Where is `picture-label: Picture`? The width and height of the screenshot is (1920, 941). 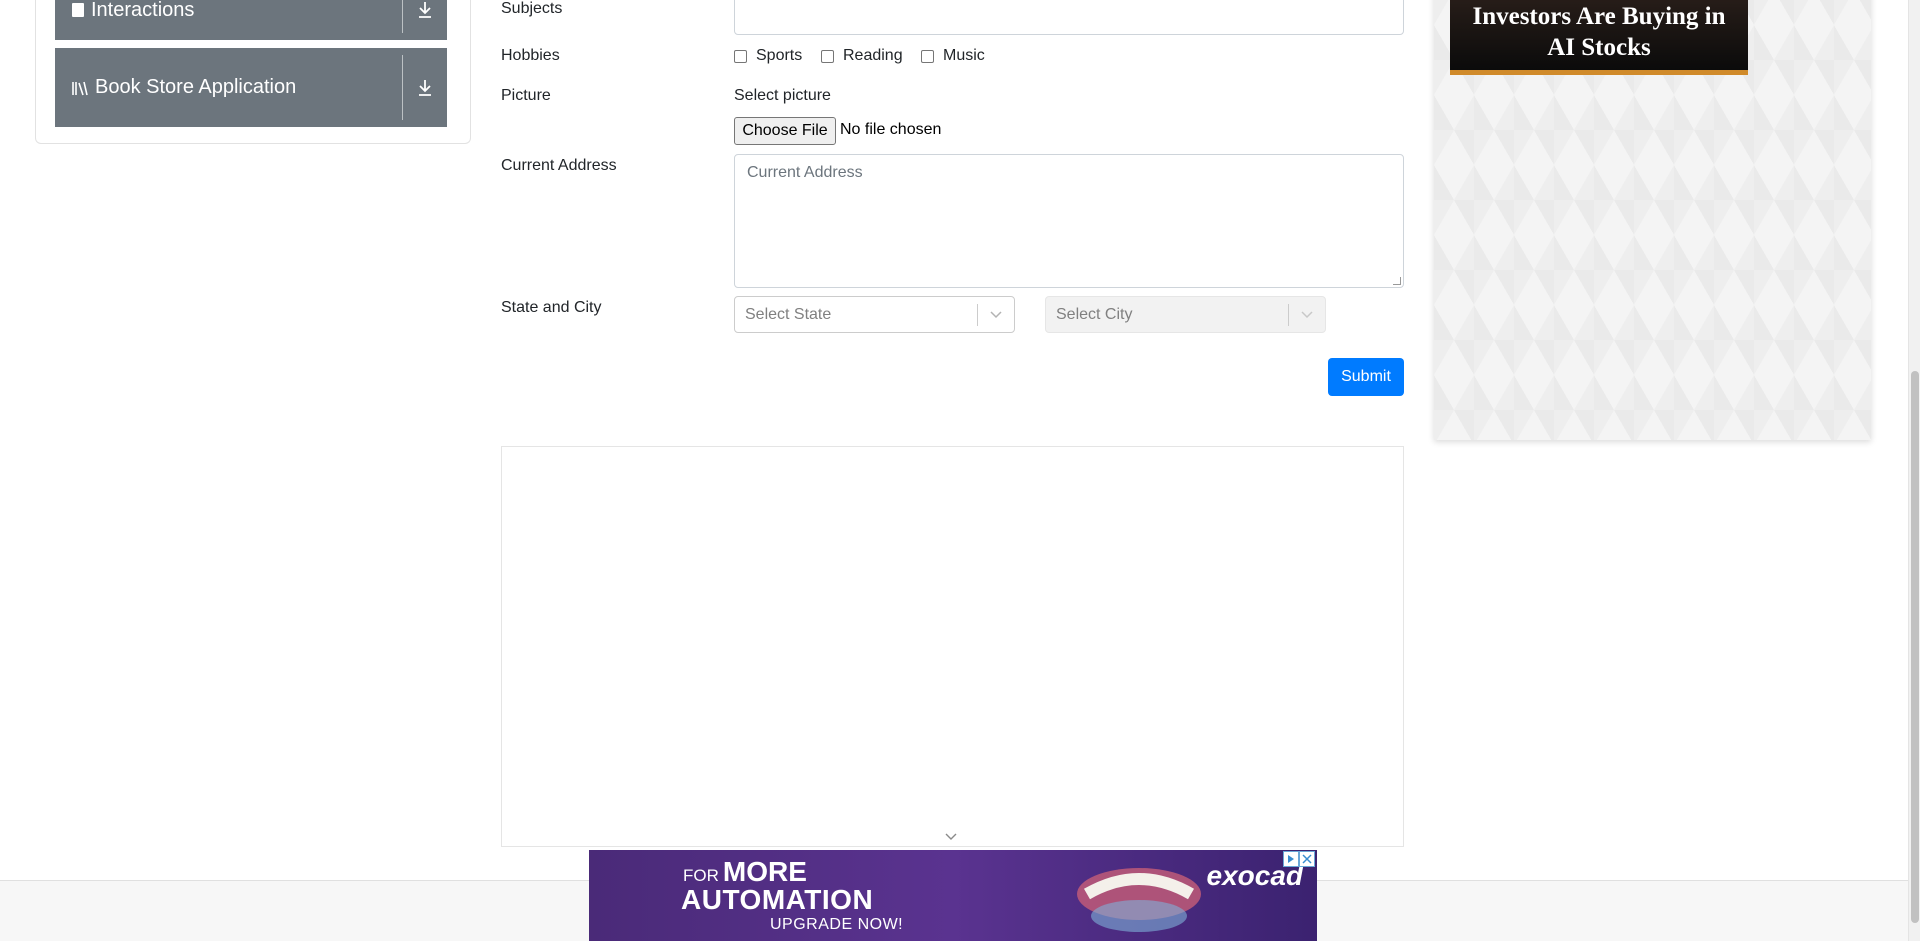 picture-label: Picture is located at coordinates (526, 95).